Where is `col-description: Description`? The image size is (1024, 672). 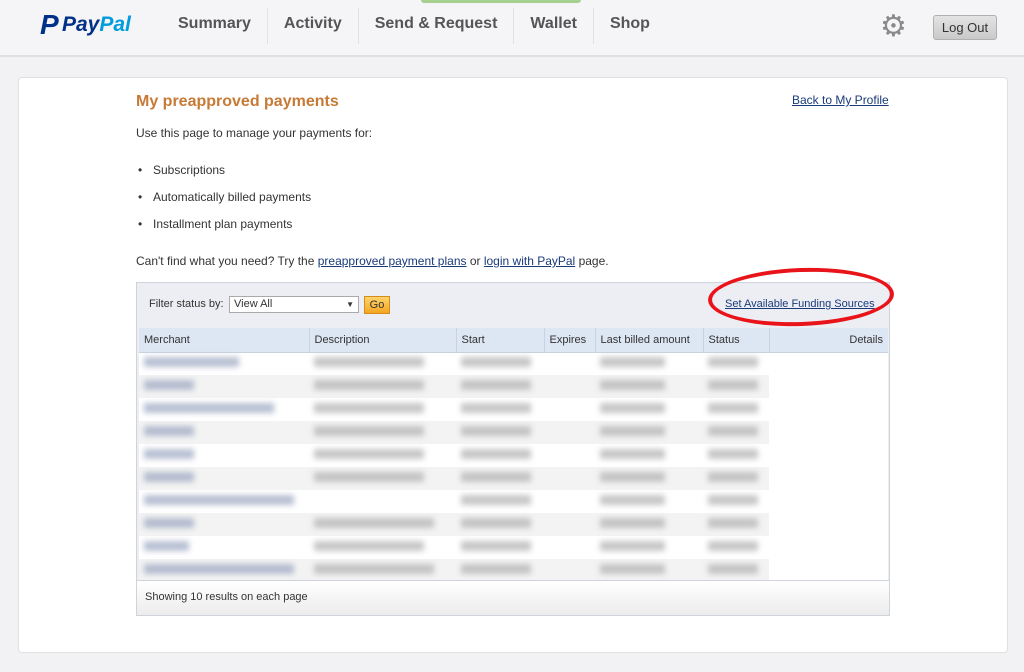 col-description: Description is located at coordinates (383, 340).